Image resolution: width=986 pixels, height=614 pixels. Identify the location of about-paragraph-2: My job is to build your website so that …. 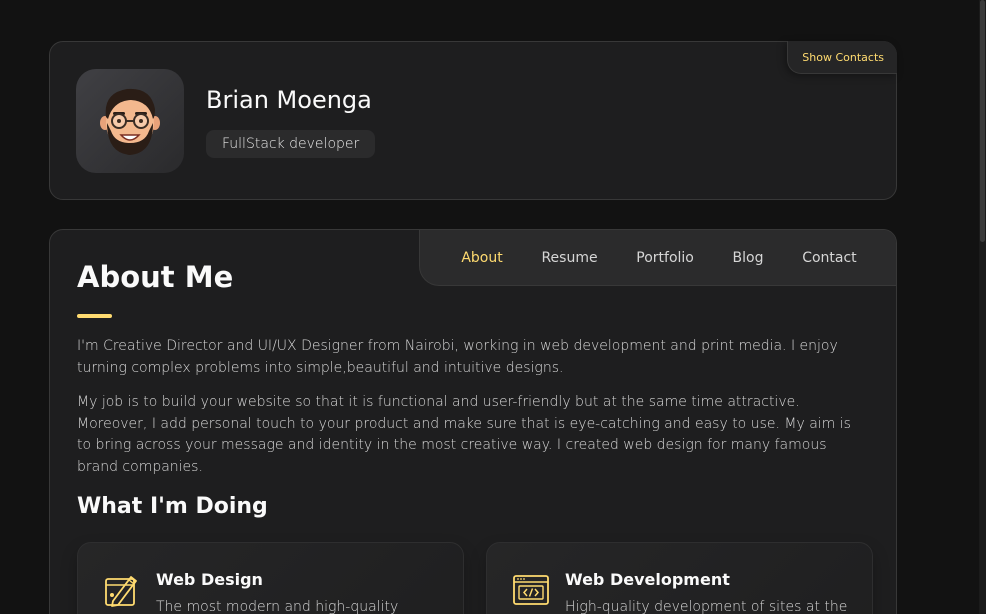
(464, 434).